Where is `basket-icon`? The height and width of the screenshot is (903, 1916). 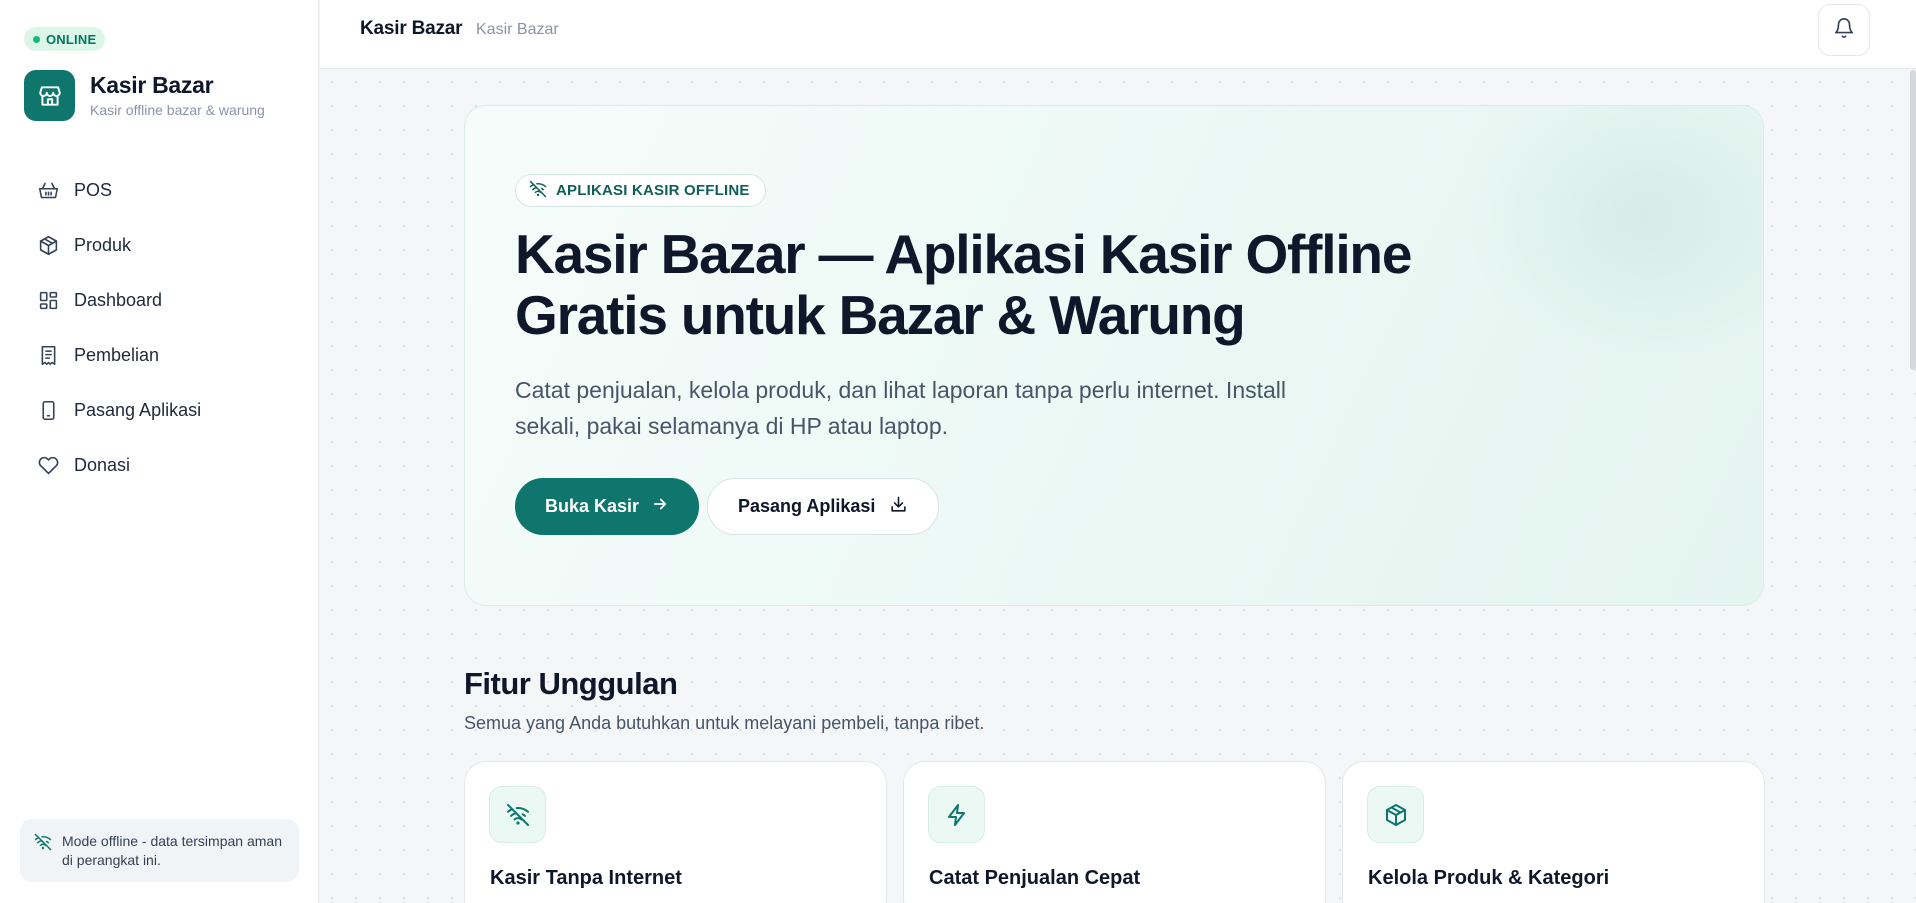
basket-icon is located at coordinates (48, 191).